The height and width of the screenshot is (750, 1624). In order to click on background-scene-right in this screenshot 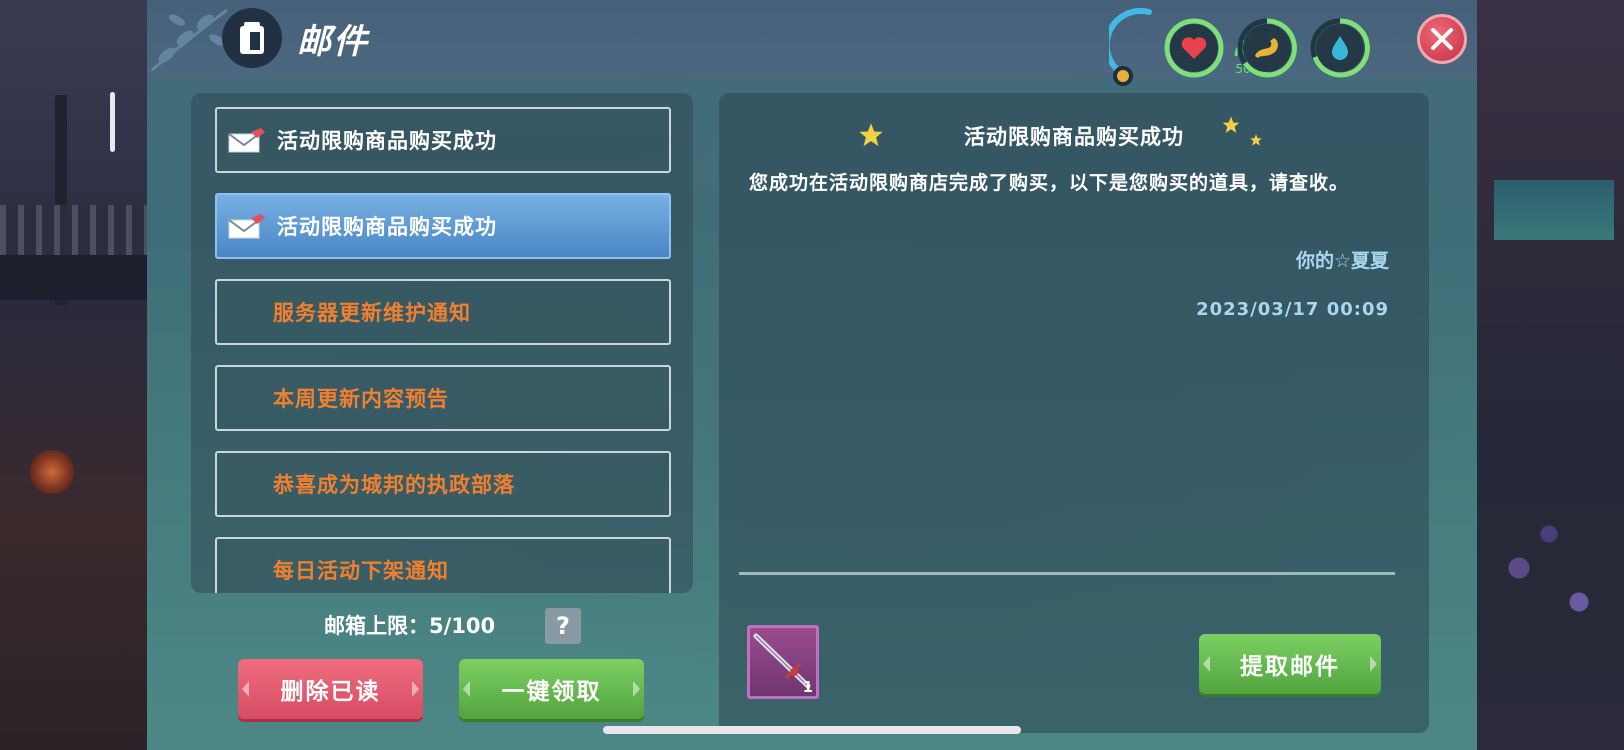, I will do `click(1549, 375)`.